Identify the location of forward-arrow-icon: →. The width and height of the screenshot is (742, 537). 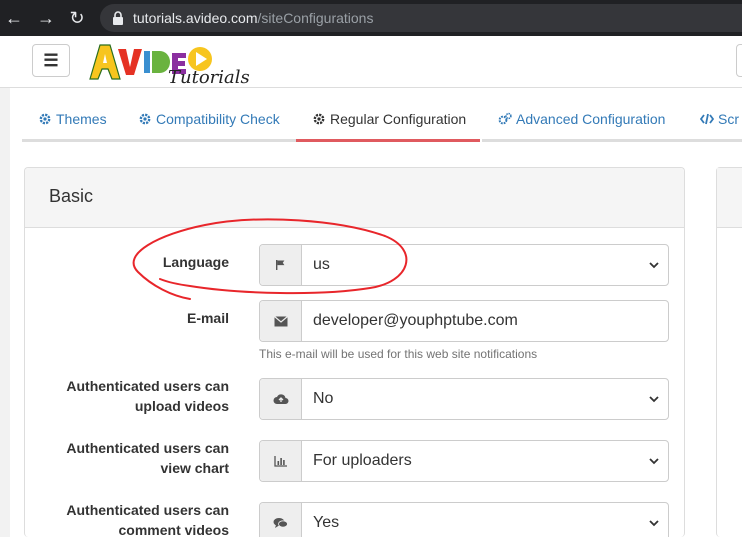
(46, 18).